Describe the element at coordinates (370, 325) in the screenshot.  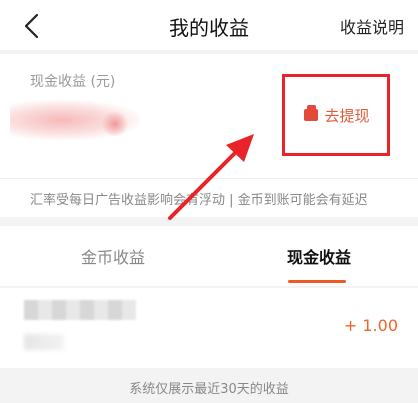
I see `record-amount: + 1.00` at that location.